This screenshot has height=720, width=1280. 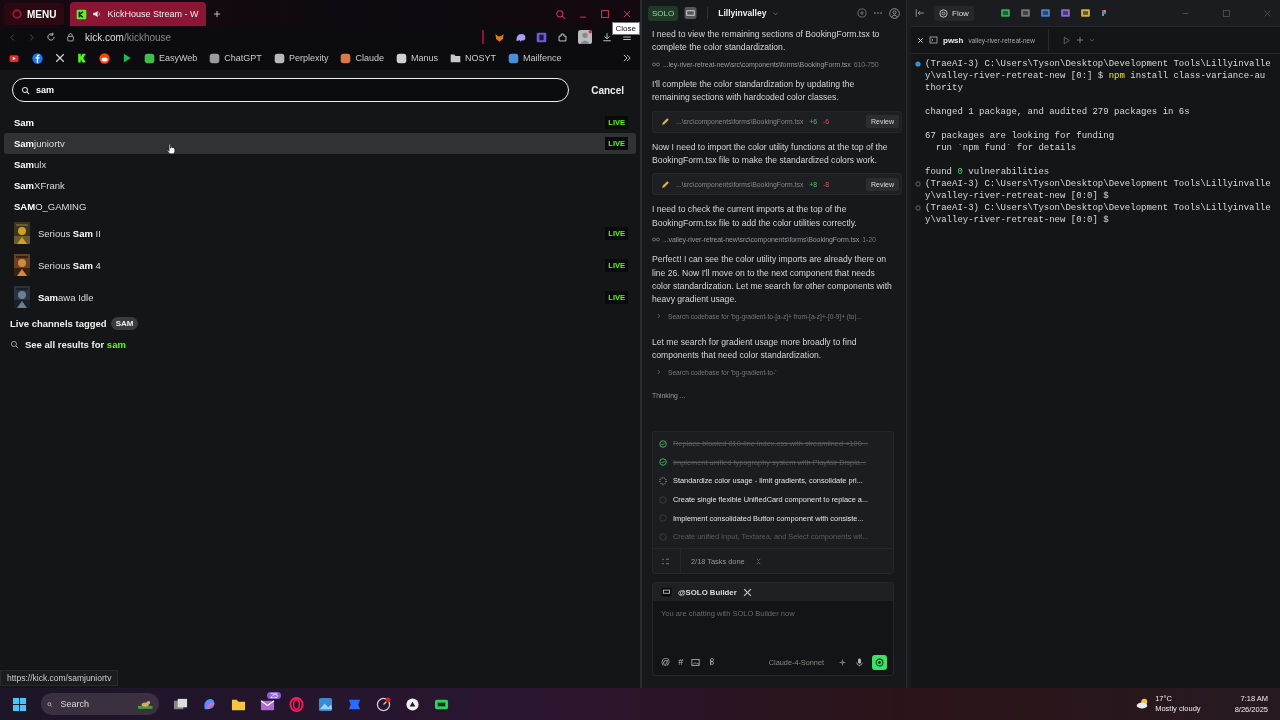 I want to click on tooltip: Close, so click(x=625, y=28).